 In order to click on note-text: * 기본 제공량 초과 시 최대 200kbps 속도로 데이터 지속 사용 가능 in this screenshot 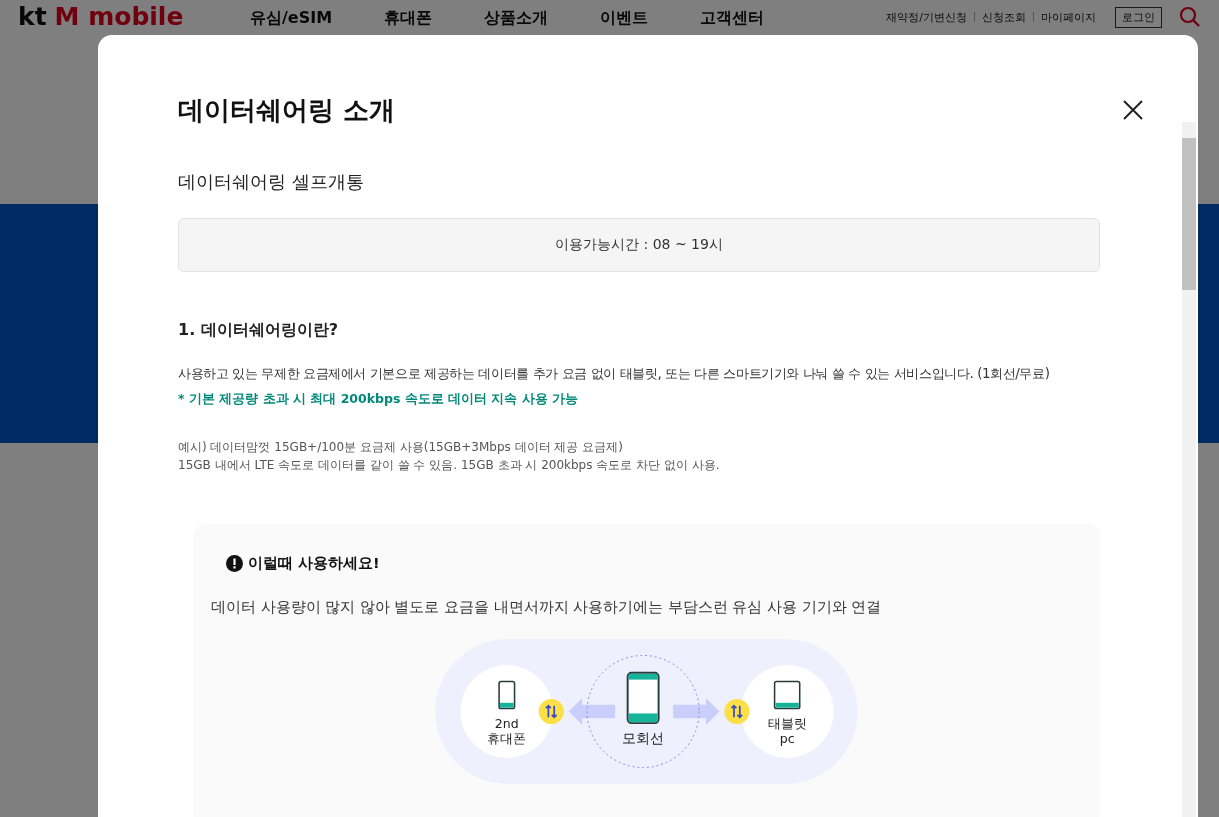, I will do `click(379, 399)`.